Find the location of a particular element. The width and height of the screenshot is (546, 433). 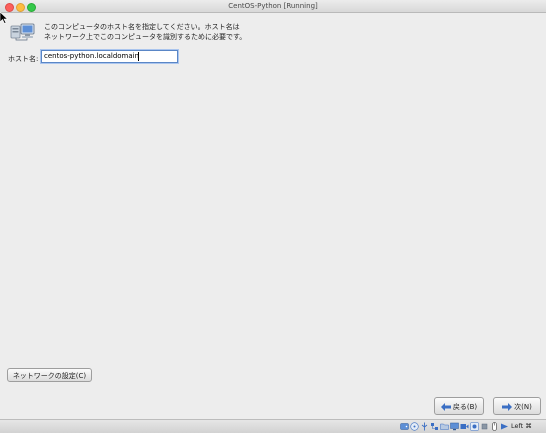

hdd-icon is located at coordinates (404, 426).